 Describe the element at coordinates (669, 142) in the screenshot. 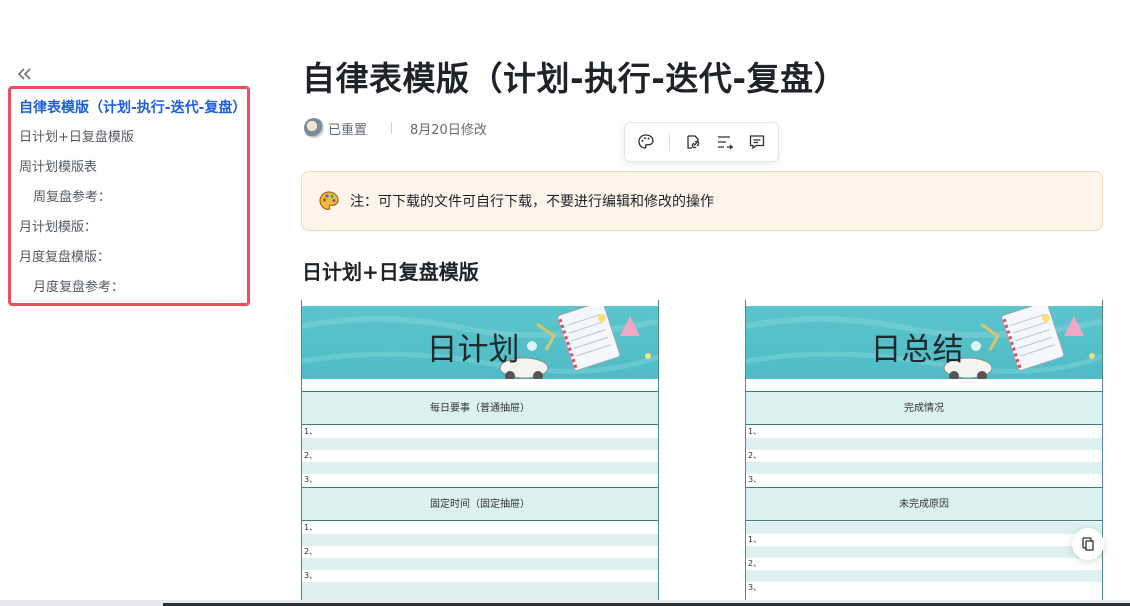

I see `toolbar-divider` at that location.